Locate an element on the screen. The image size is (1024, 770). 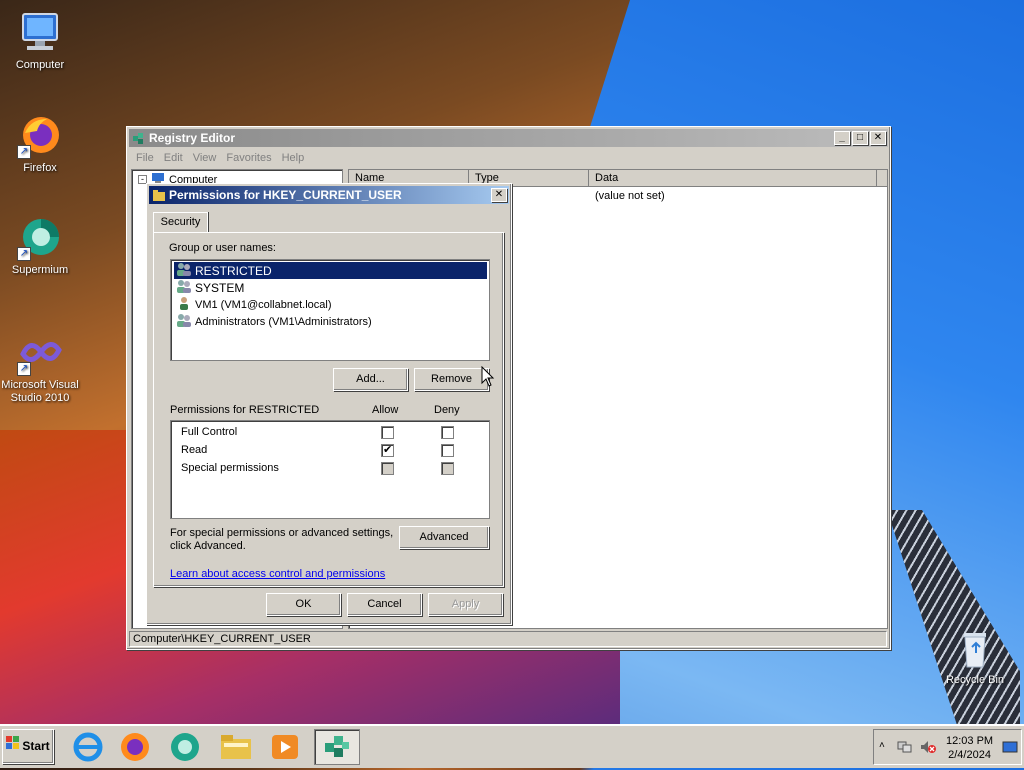
value-data-cell: (value not set) is located at coordinates (630, 196).